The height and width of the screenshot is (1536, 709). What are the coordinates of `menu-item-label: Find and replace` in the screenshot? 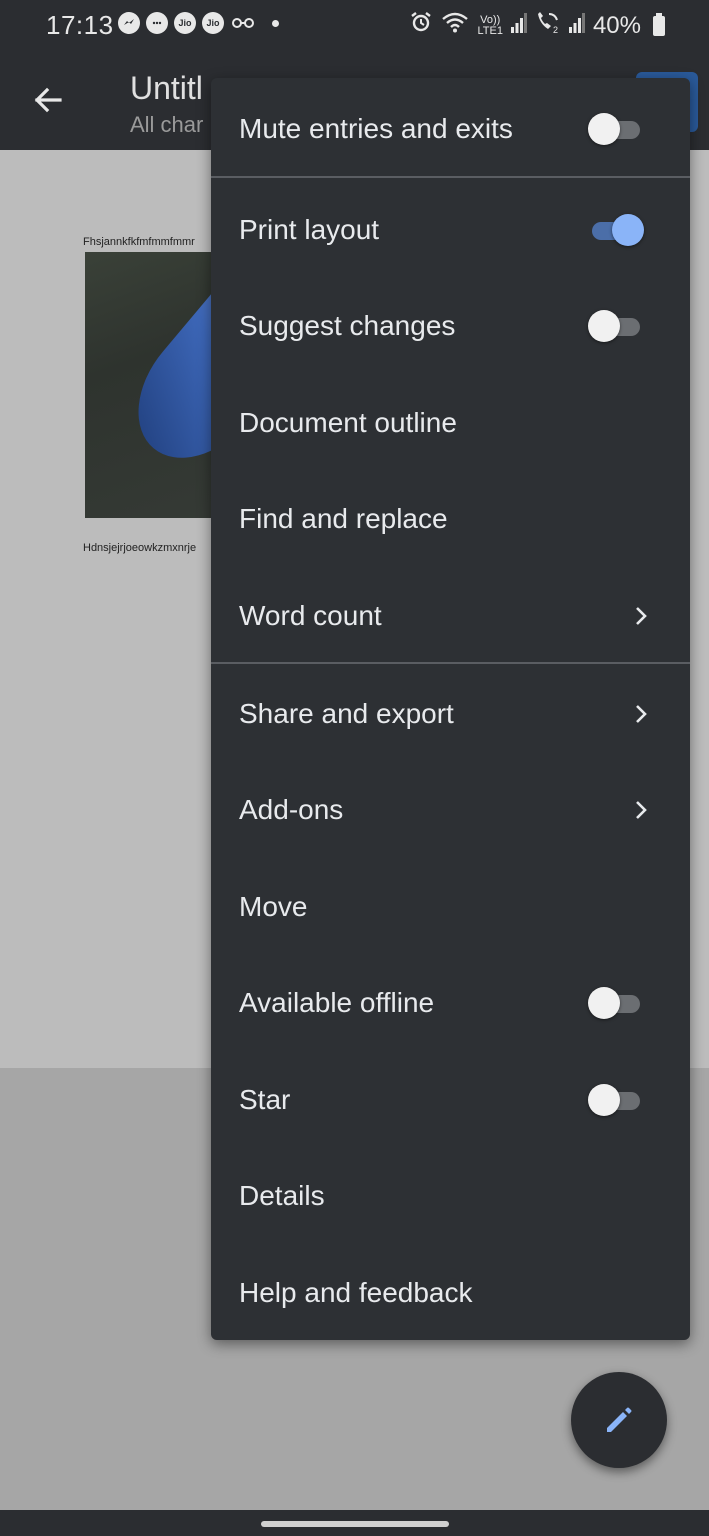 It's located at (343, 518).